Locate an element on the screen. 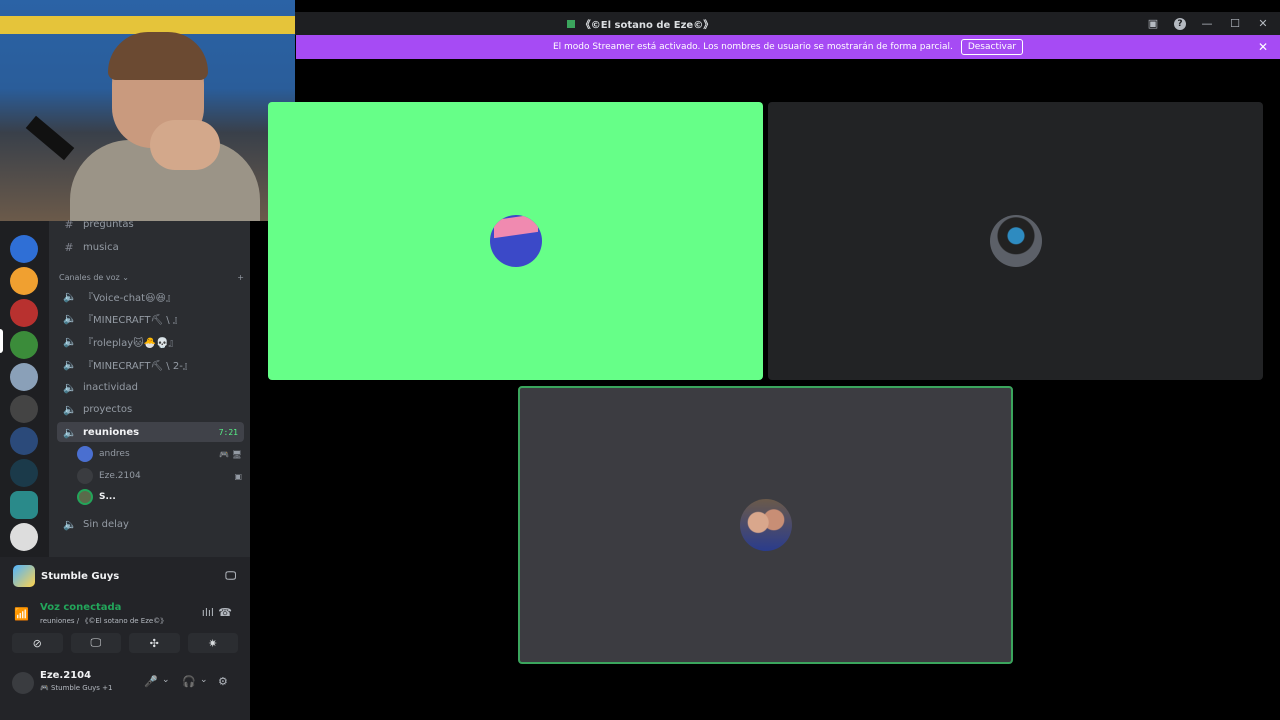 The image size is (1280, 720). screen-share-icon: 🖵 is located at coordinates (230, 576).